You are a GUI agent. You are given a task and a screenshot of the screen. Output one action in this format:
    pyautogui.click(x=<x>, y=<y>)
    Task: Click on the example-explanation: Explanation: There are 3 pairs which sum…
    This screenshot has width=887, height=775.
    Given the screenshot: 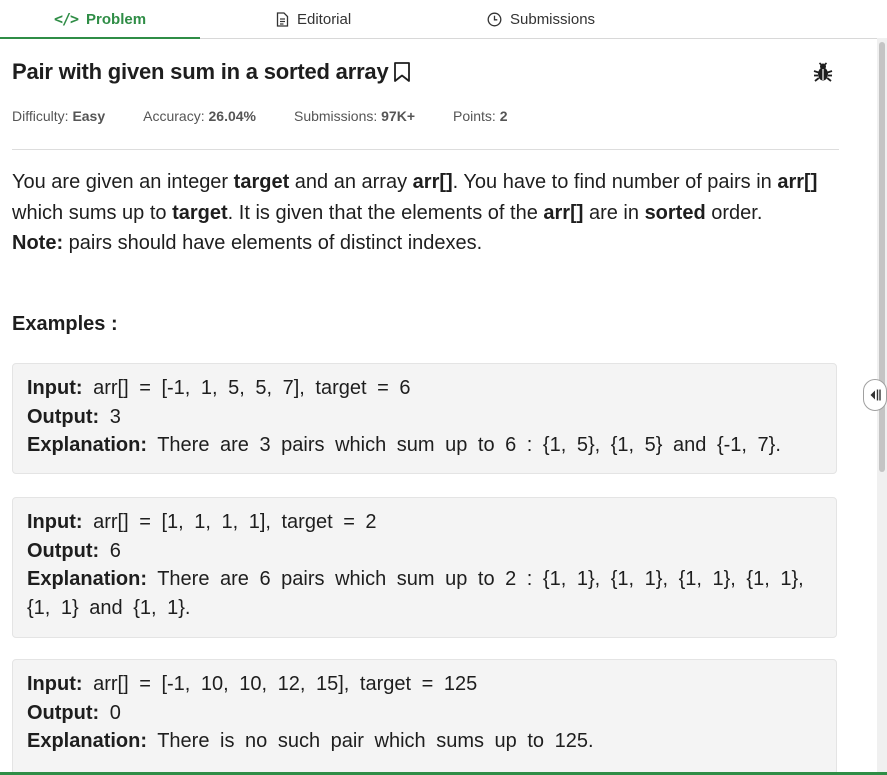 What is the action you would take?
    pyautogui.click(x=404, y=445)
    